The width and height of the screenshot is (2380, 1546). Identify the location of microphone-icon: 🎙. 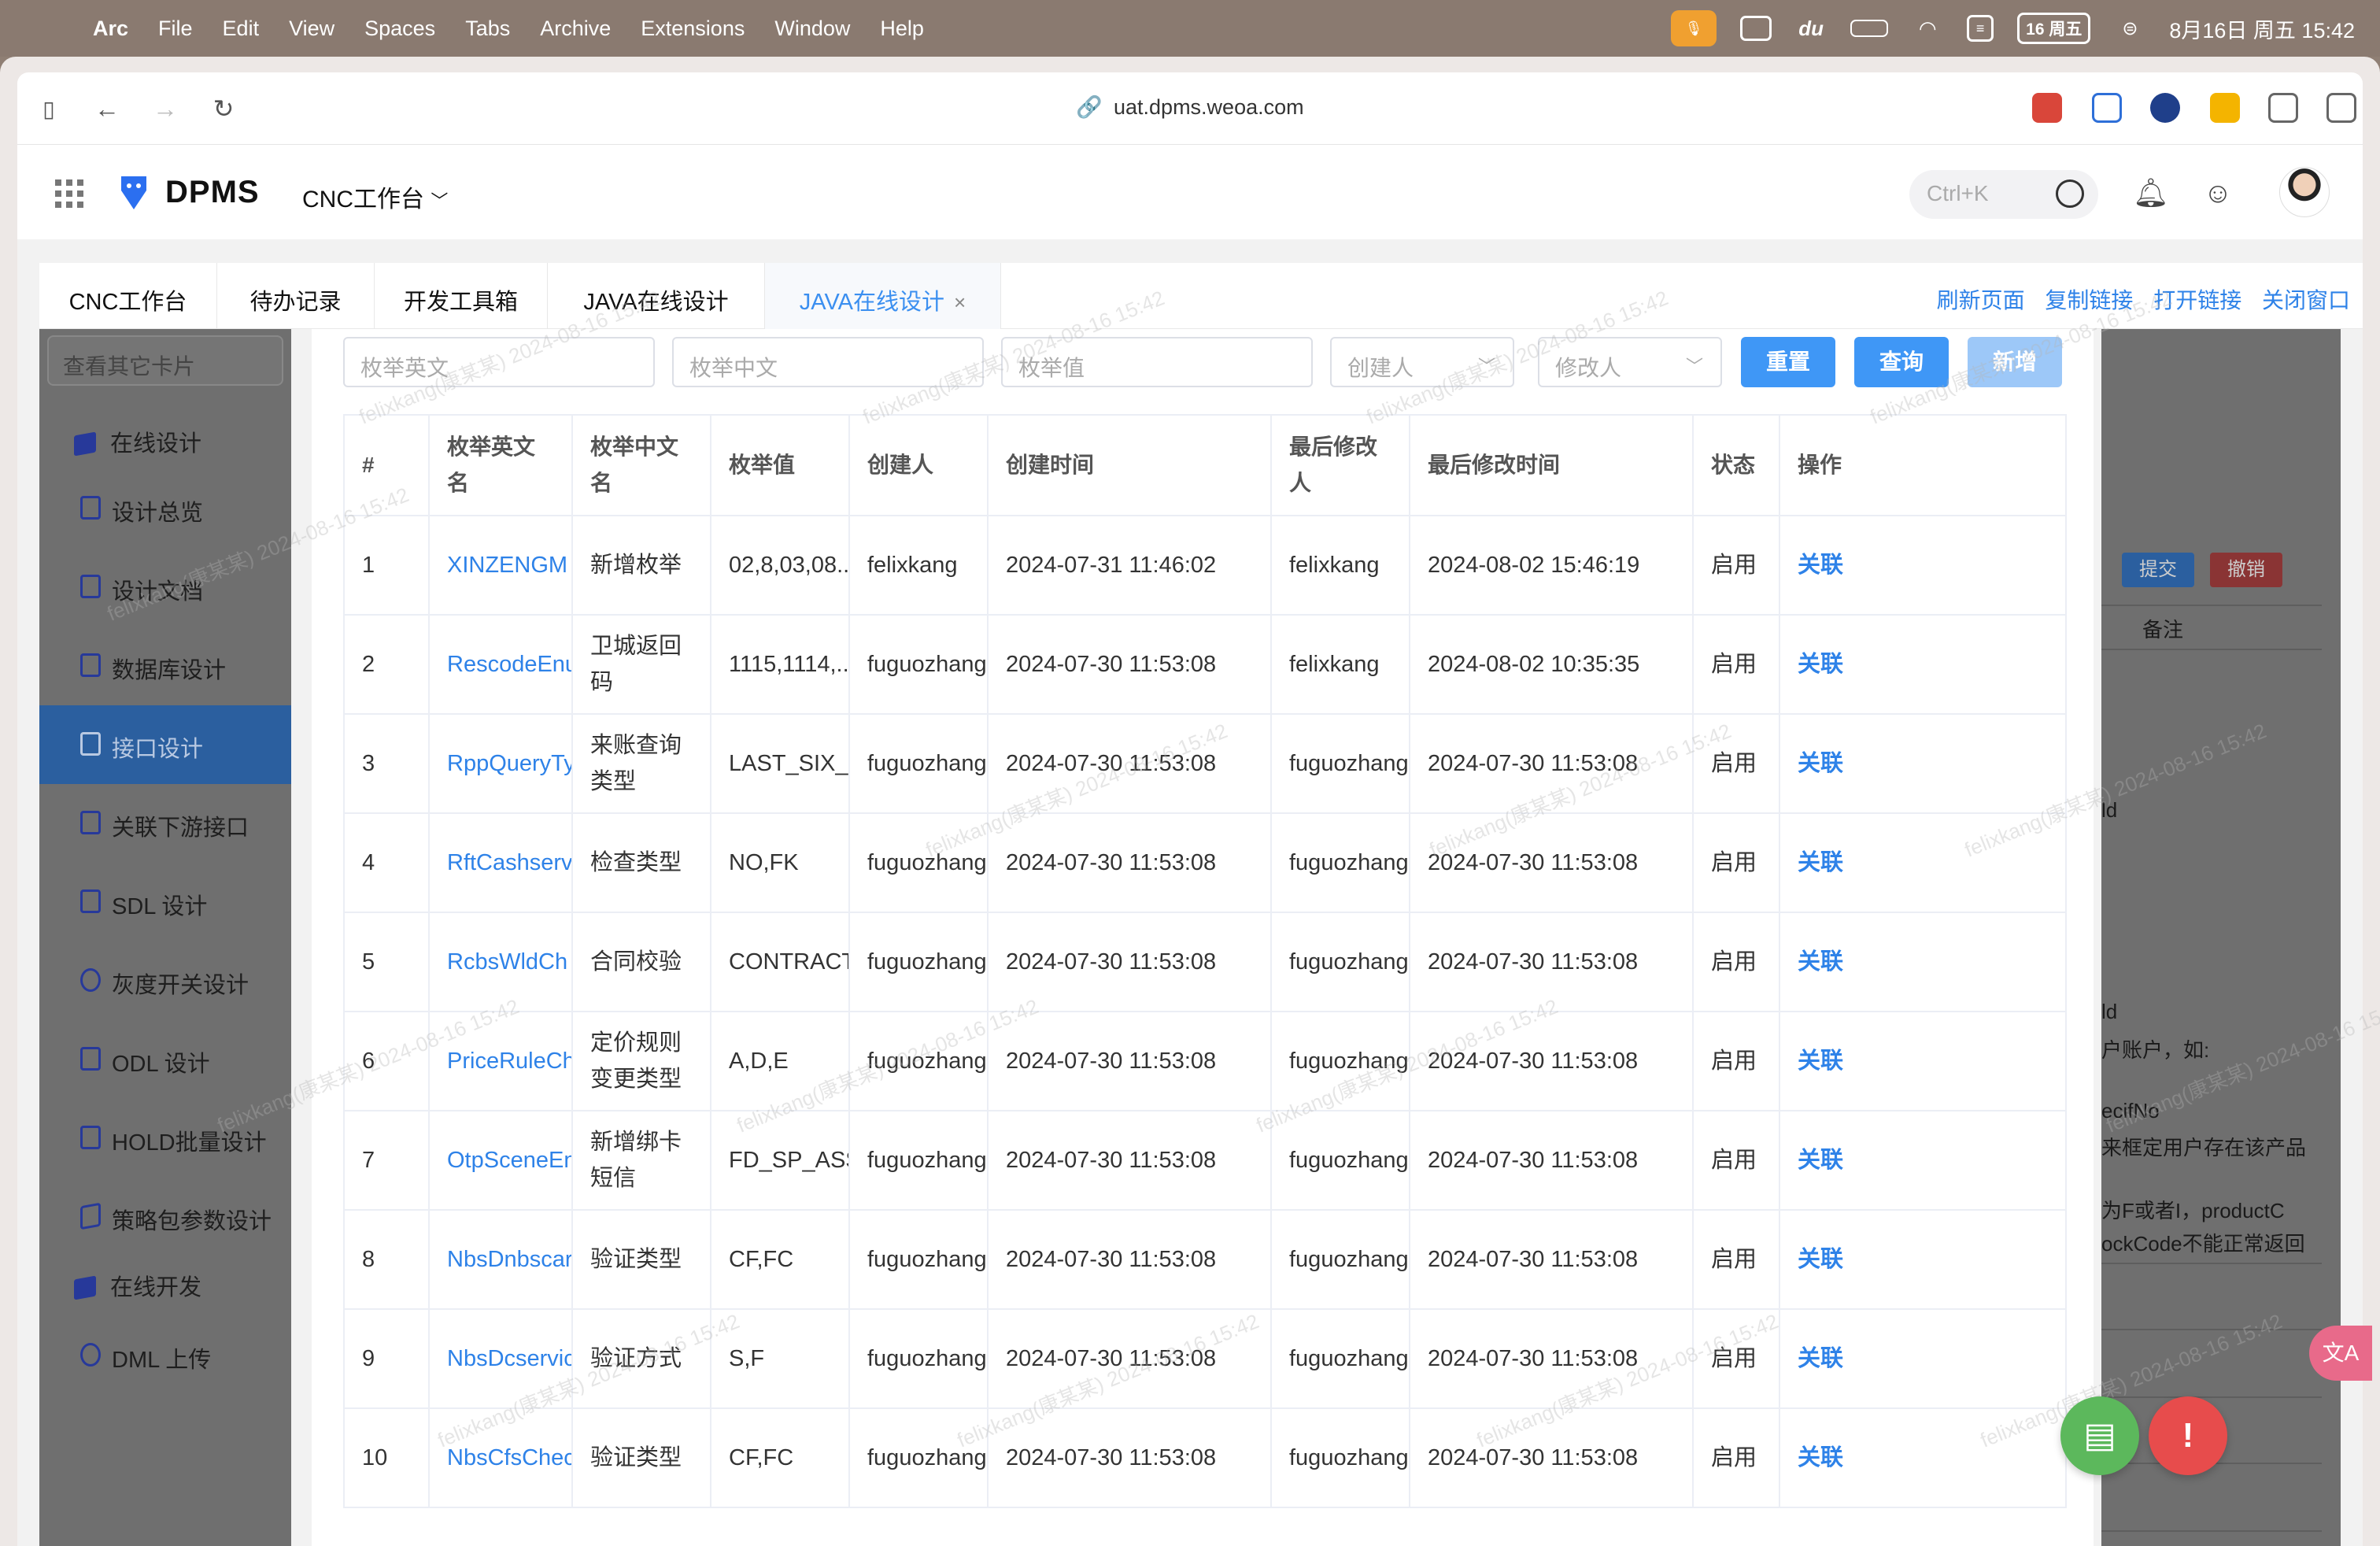
(1694, 28).